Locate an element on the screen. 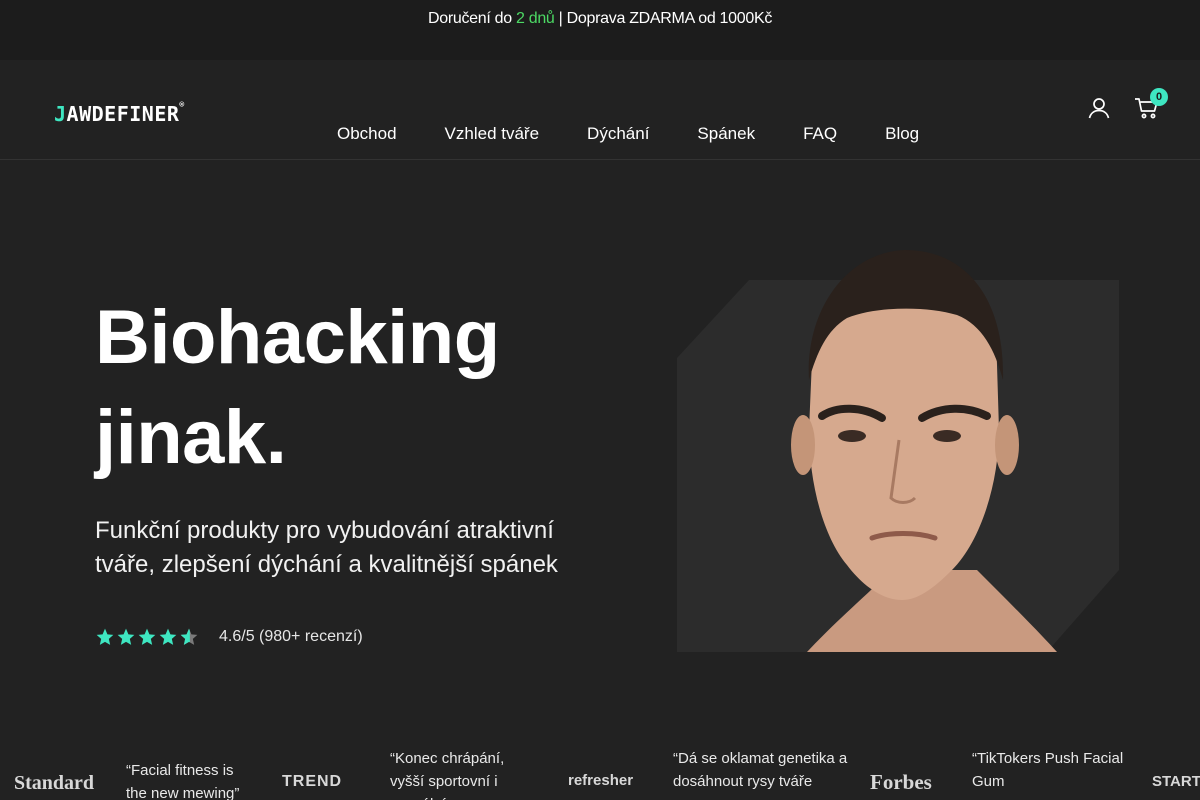 This screenshot has width=1200, height=800. rating: 4.6/5 (980+ recenzí) is located at coordinates (229, 637).